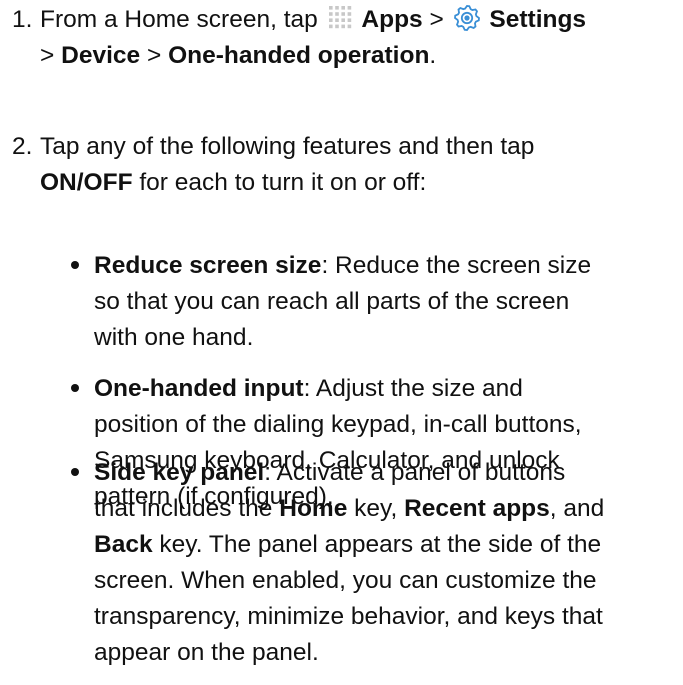  What do you see at coordinates (299, 55) in the screenshot?
I see `one-handed-operation-label: One-handed operation` at bounding box center [299, 55].